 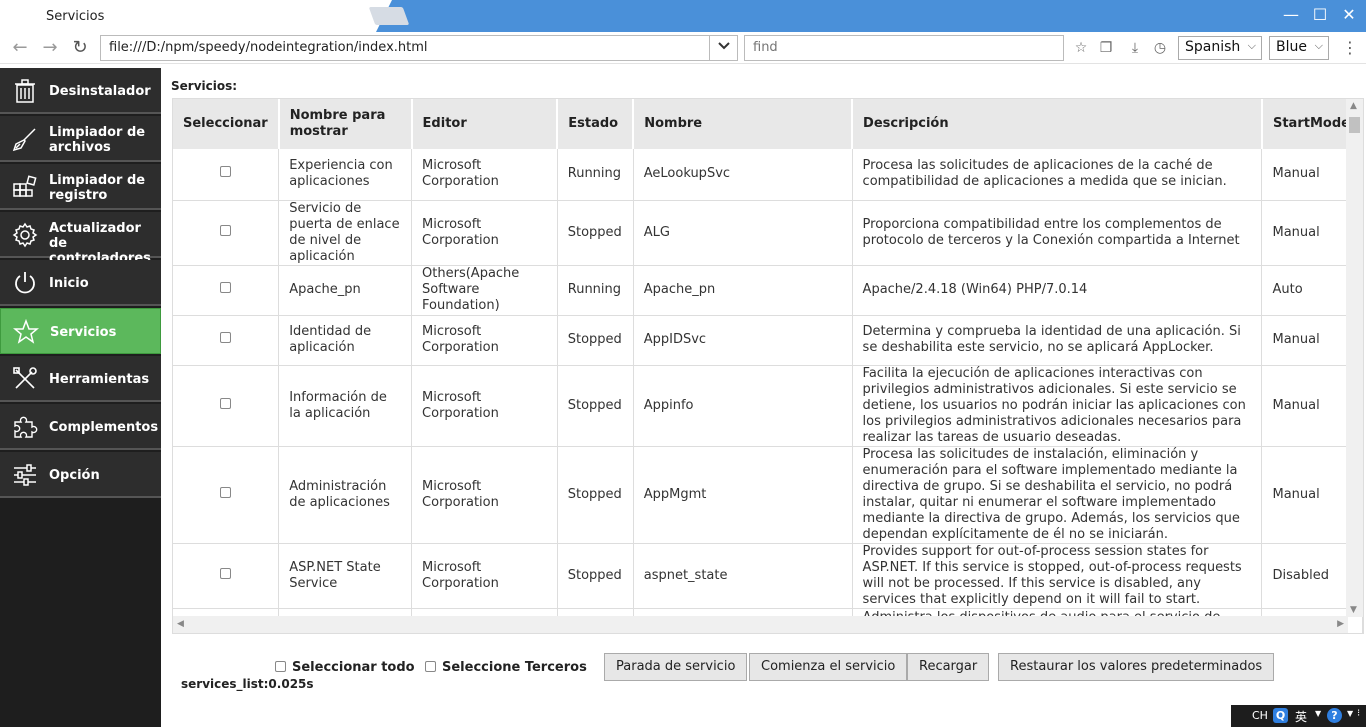 What do you see at coordinates (1350, 47) in the screenshot?
I see `menu-icon: ⋮` at bounding box center [1350, 47].